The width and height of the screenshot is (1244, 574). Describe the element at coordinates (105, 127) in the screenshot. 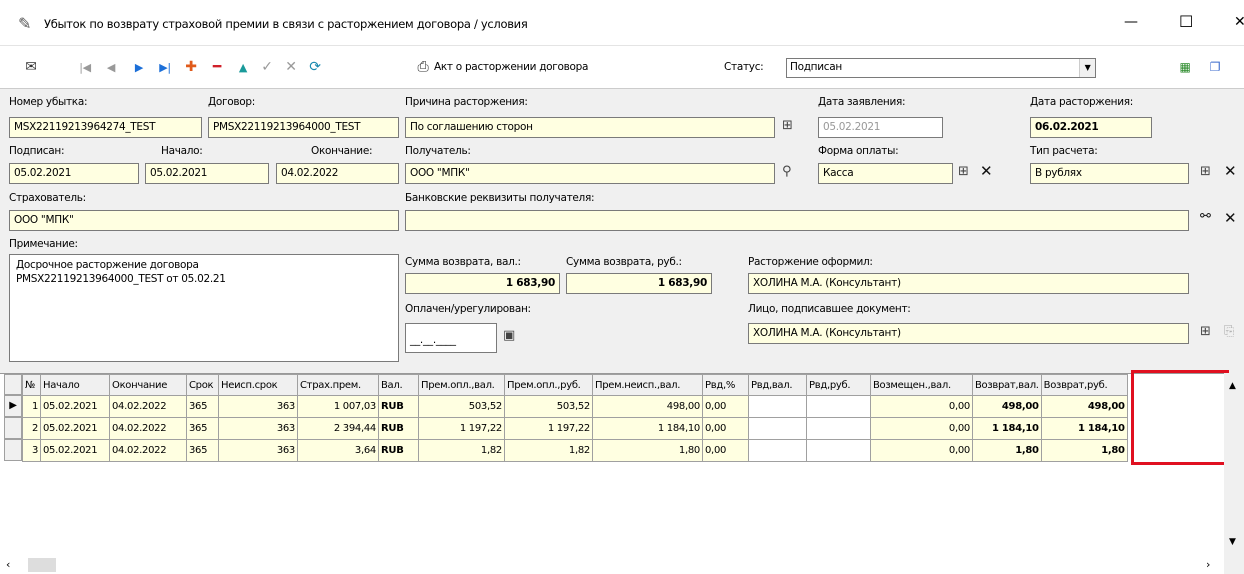

I see `loss-number-field: MSX22119213964274_TEST` at that location.